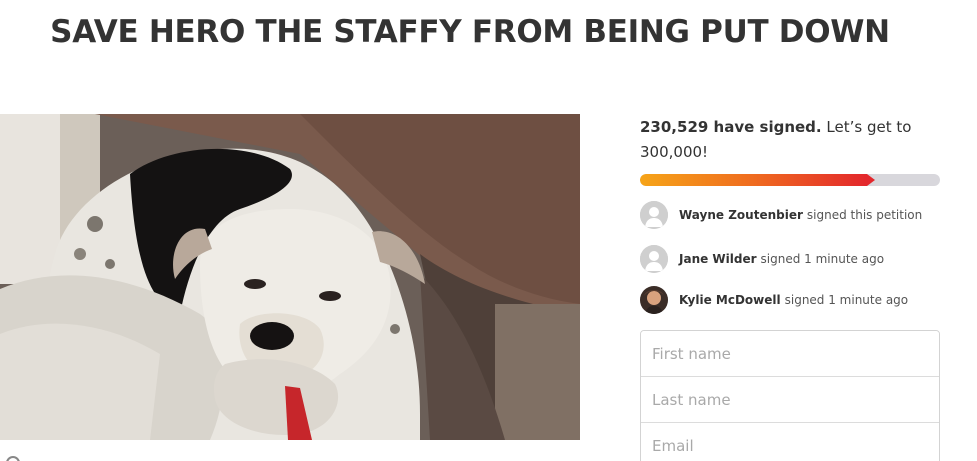  I want to click on signature-progress-bar, so click(790, 180).